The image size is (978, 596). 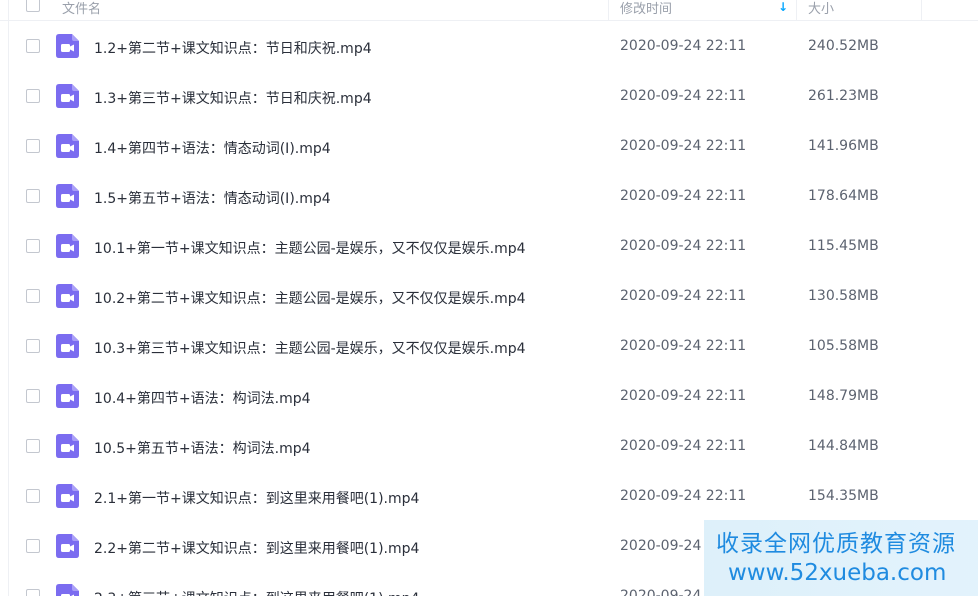 What do you see at coordinates (256, 548) in the screenshot?
I see `file-name: 2.2+第二节+课文知识点：到这里来用餐吧(1).mp4` at bounding box center [256, 548].